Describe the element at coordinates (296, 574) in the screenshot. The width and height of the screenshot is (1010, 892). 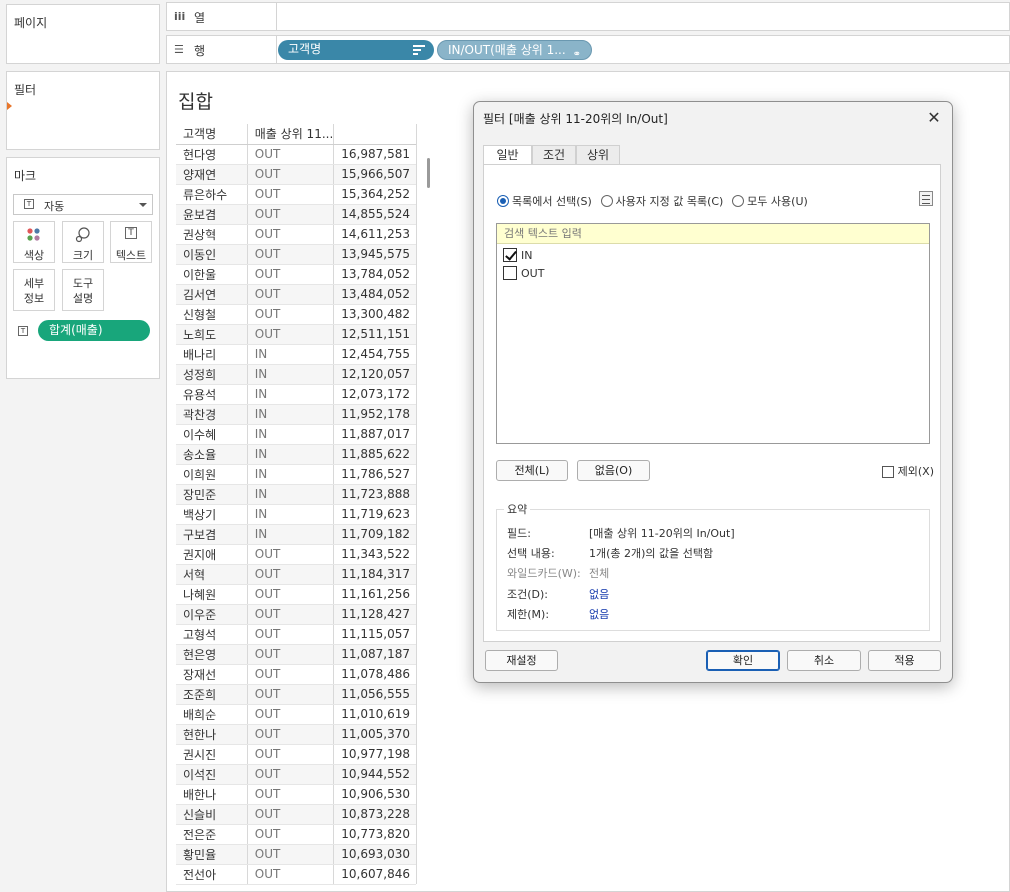
I see `table-row: 서혁 OUT 11,184,317` at that location.